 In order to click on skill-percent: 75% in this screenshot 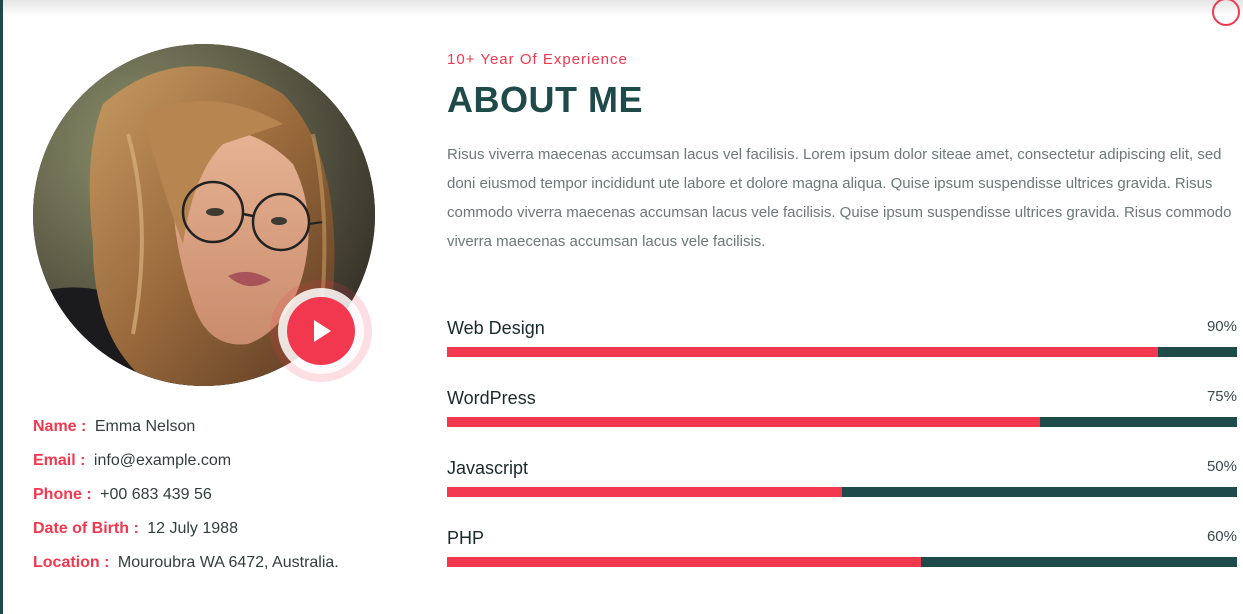, I will do `click(1221, 396)`.